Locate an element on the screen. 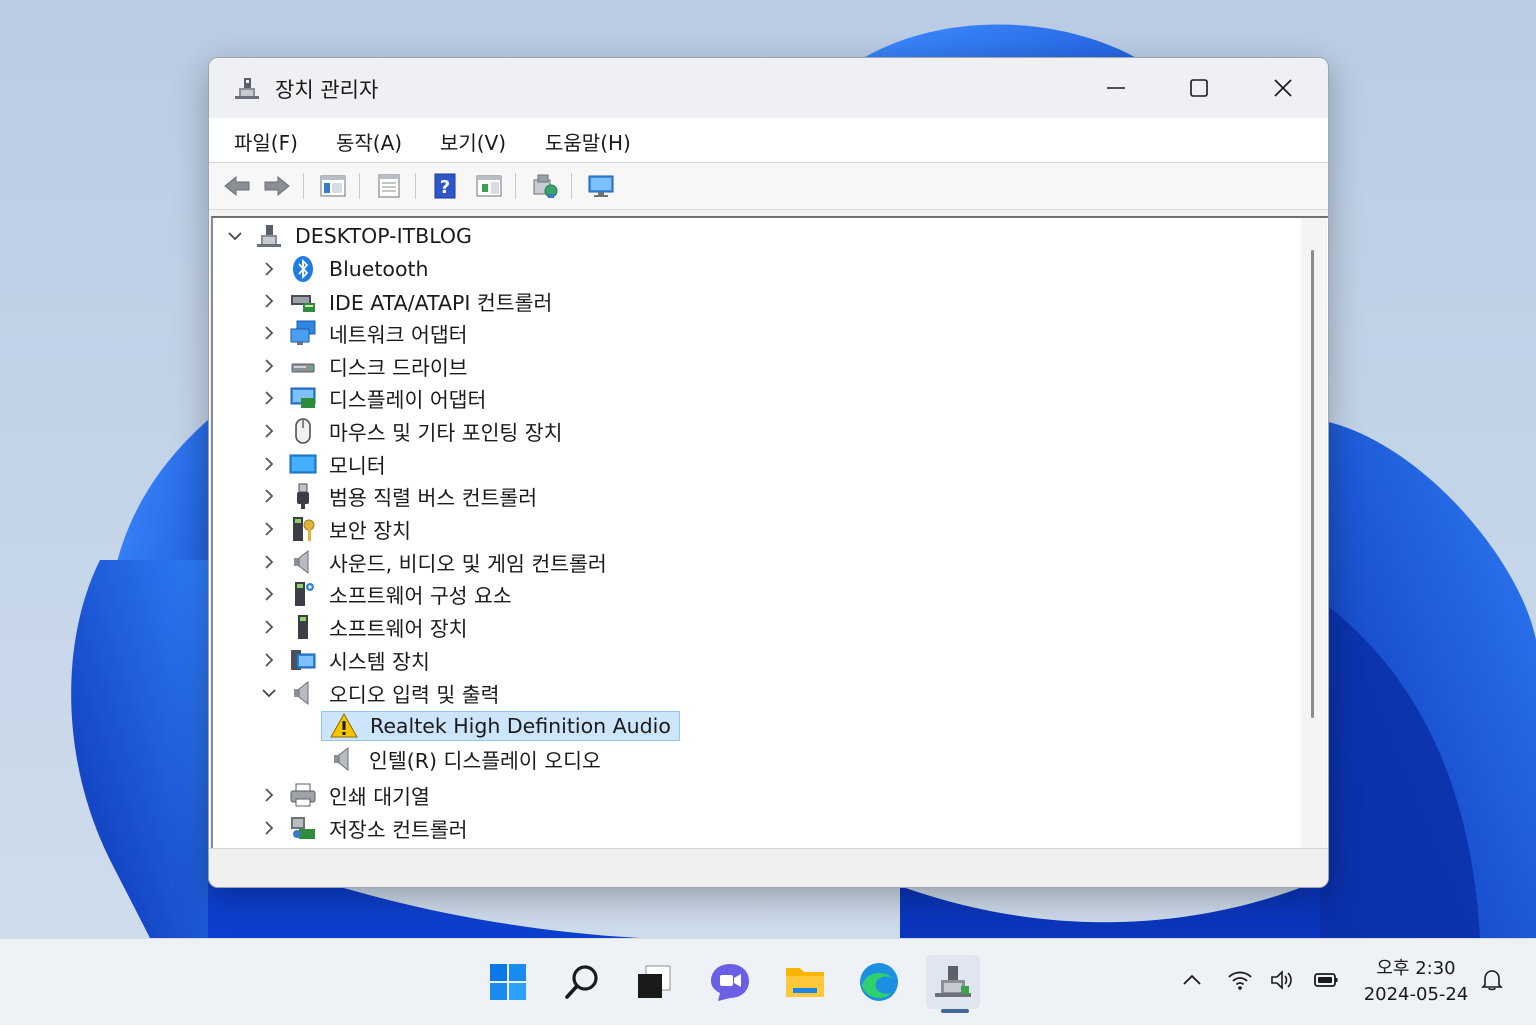 The width and height of the screenshot is (1536, 1025). properties-icon is located at coordinates (389, 186).